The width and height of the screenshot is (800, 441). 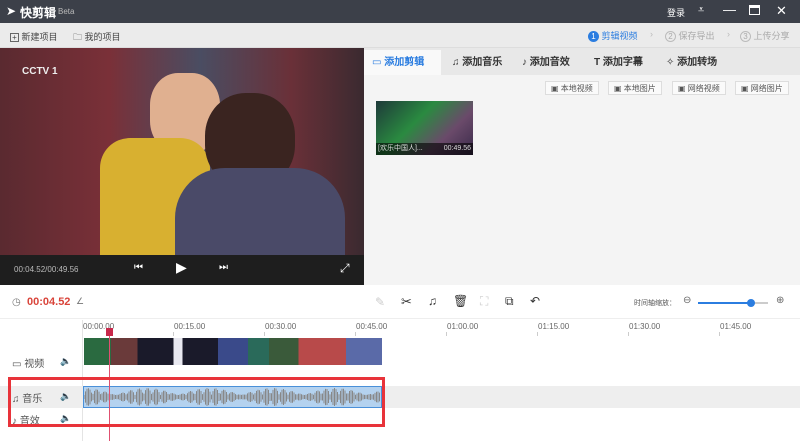 What do you see at coordinates (771, 36) in the screenshot?
I see `step-label: 上传分享` at bounding box center [771, 36].